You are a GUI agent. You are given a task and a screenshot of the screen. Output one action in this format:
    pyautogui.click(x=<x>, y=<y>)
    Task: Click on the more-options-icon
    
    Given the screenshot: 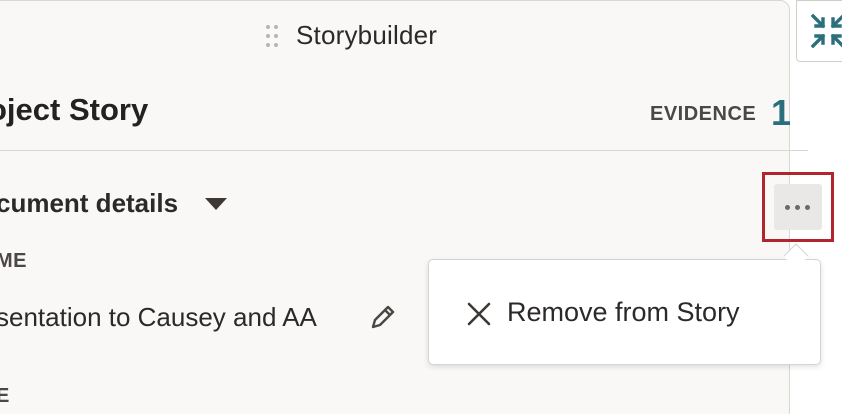 What is the action you would take?
    pyautogui.click(x=787, y=207)
    